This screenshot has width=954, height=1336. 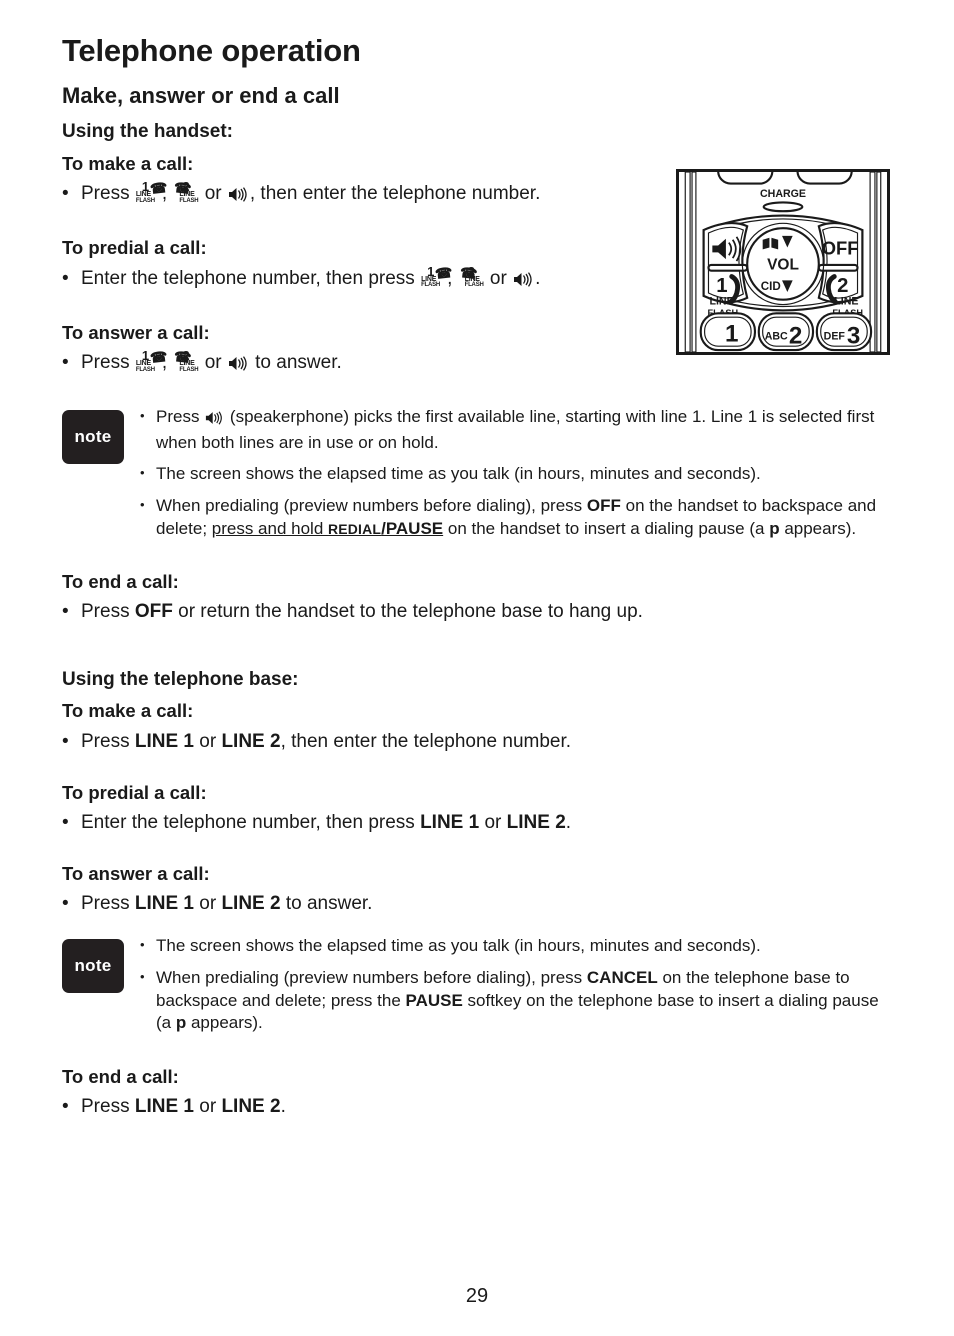 What do you see at coordinates (426, 741) in the screenshot?
I see `text-fragment: , then enter the telephone number.` at bounding box center [426, 741].